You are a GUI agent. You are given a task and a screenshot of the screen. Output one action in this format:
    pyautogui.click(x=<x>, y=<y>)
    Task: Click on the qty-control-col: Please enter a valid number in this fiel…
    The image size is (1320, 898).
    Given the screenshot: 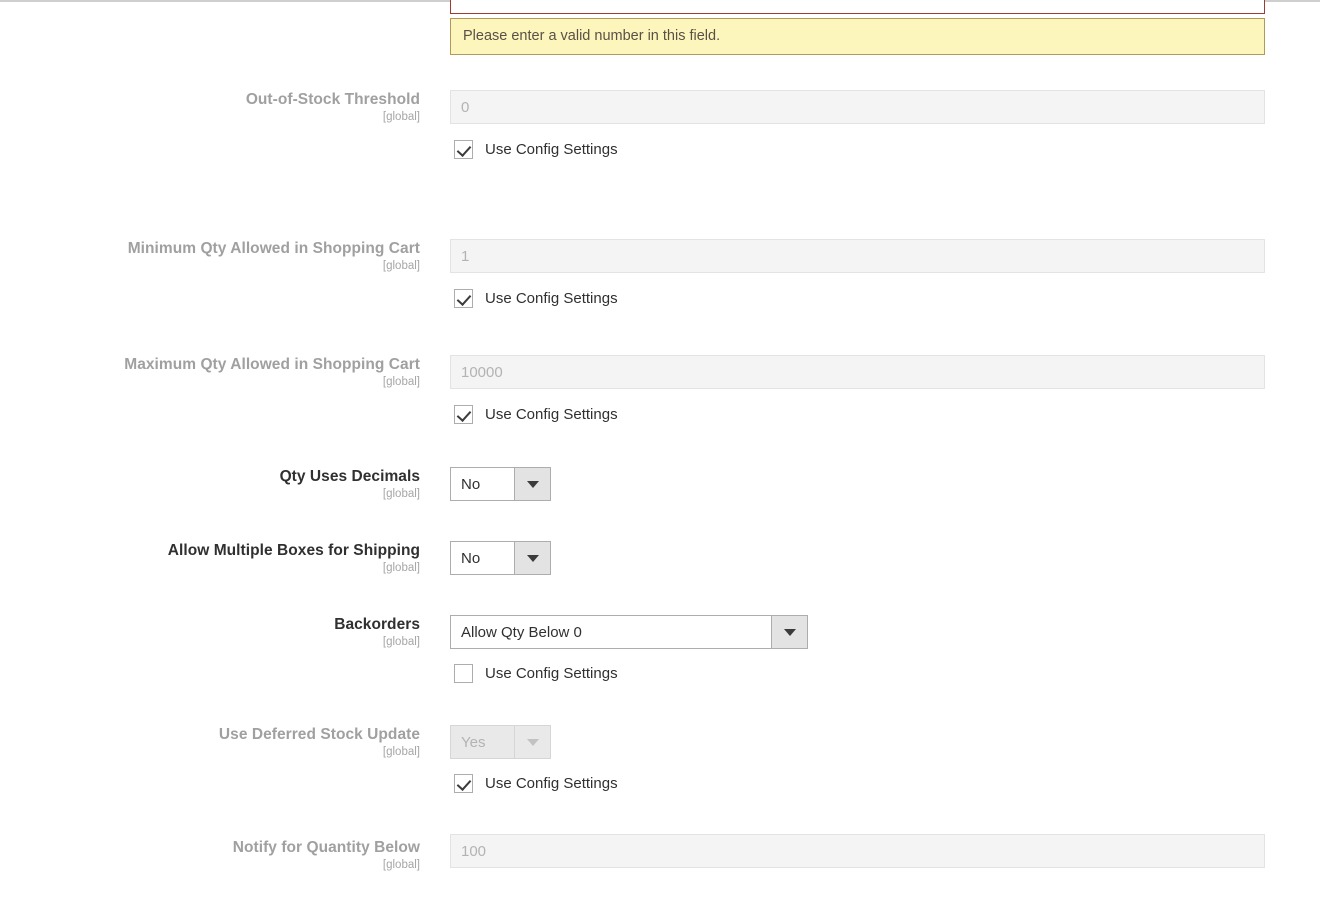 What is the action you would take?
    pyautogui.click(x=857, y=27)
    